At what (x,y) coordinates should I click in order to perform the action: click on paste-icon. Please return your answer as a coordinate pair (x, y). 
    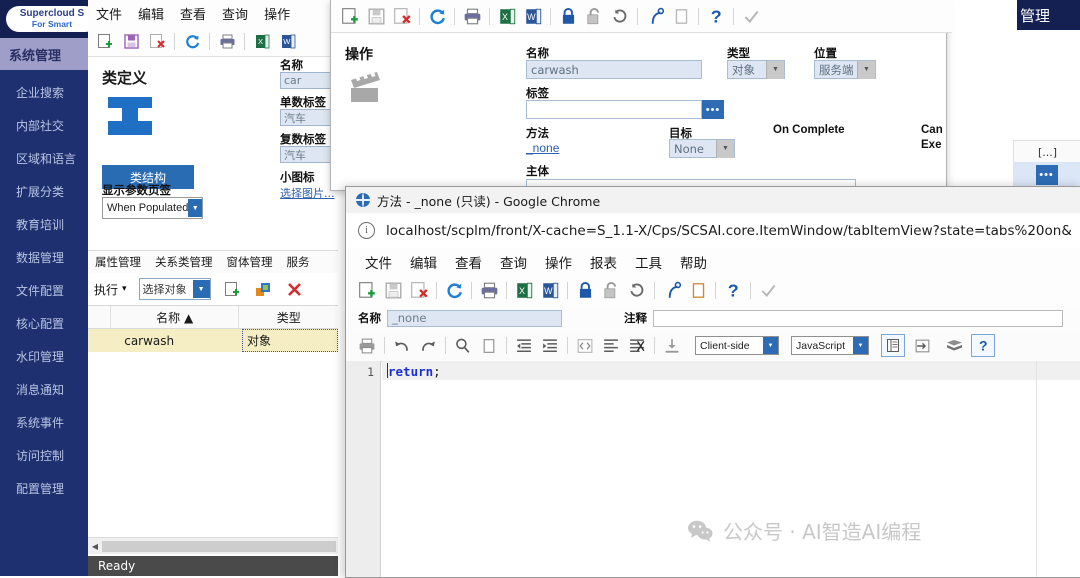
    Looking at the image, I should click on (489, 346).